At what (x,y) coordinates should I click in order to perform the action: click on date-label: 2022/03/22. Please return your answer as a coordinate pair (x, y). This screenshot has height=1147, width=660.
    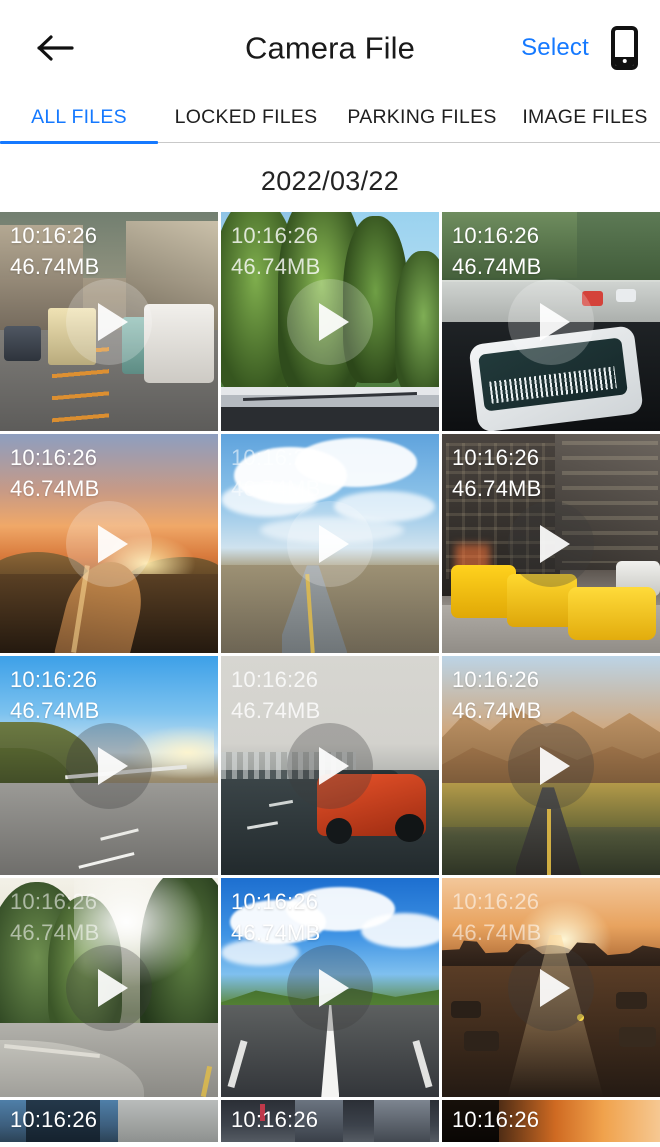
    Looking at the image, I should click on (330, 180).